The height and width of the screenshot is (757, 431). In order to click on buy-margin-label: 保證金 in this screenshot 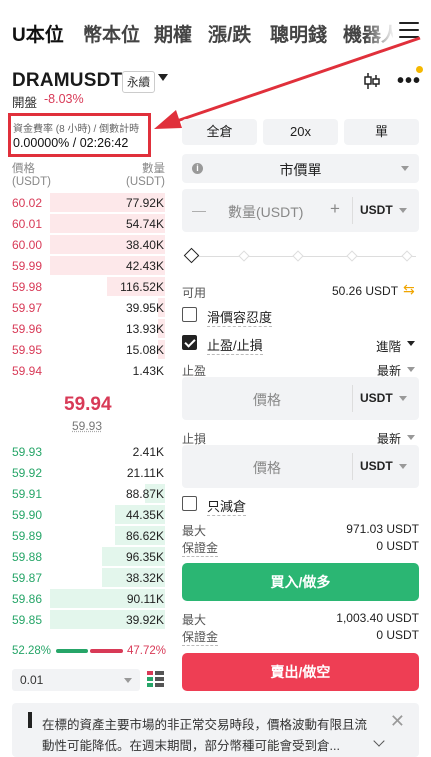, I will do `click(200, 548)`.